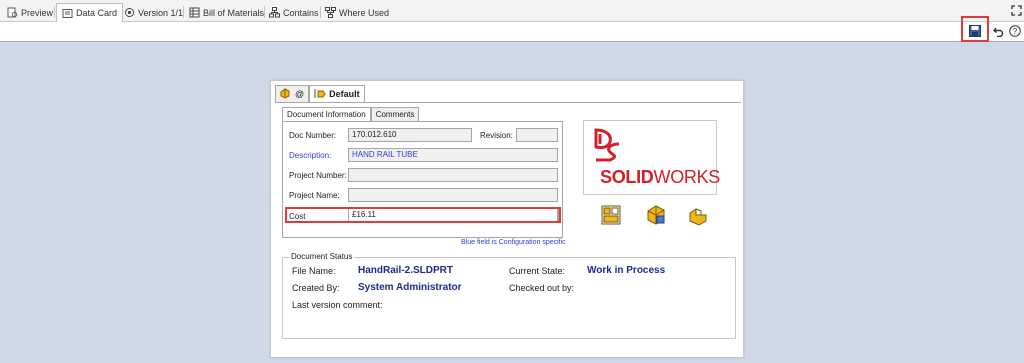 The image size is (1024, 363). I want to click on tab-label: Version 1/1, so click(161, 12).